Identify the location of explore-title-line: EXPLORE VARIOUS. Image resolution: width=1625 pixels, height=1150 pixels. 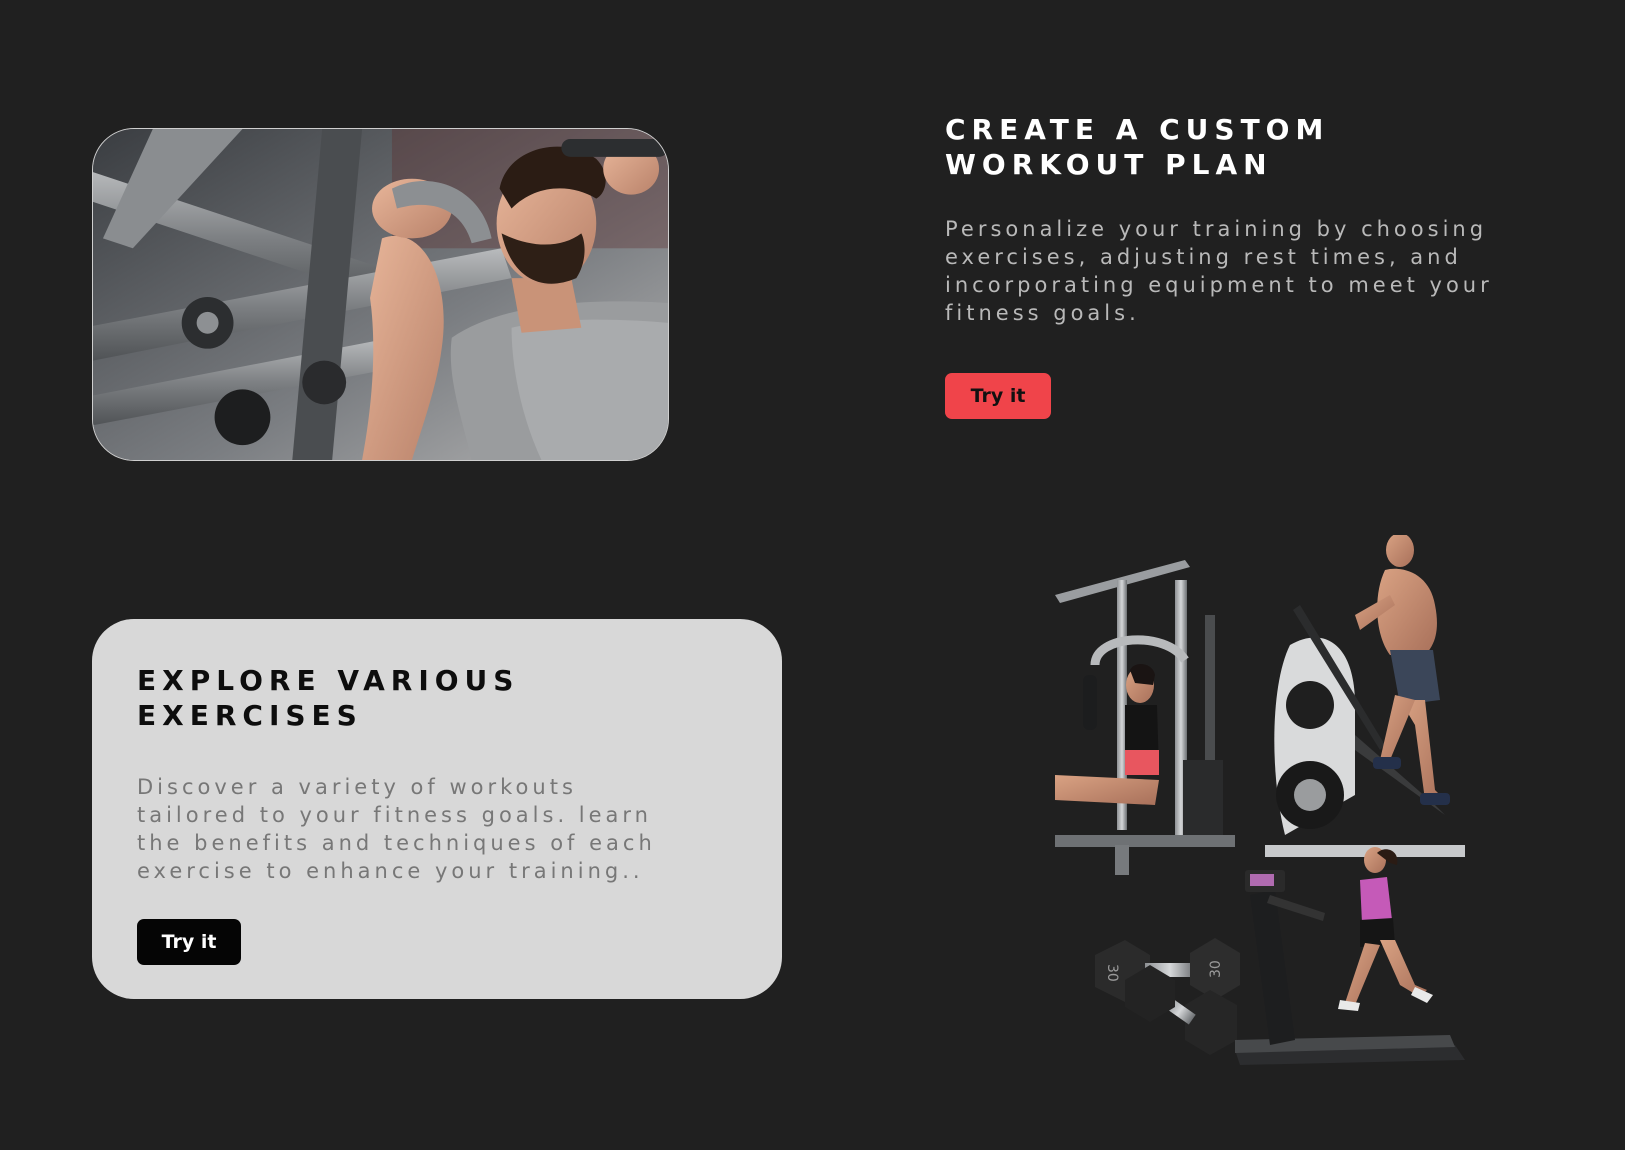
(328, 680).